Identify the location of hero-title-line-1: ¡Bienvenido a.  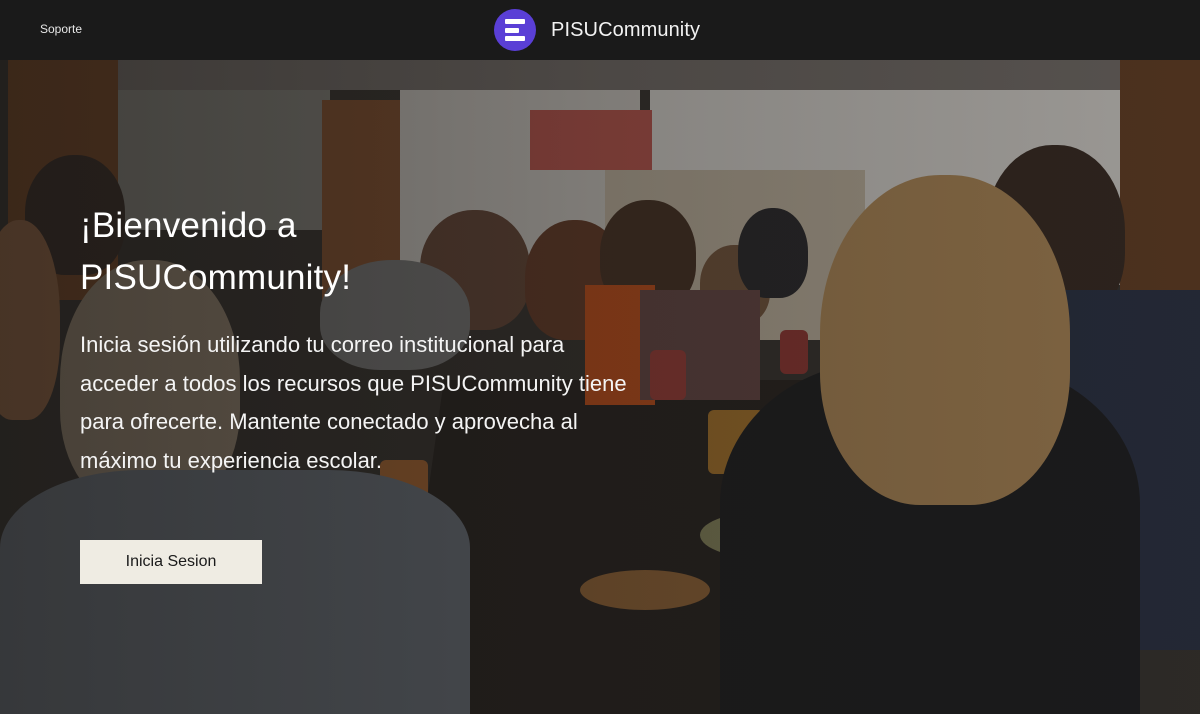
(188, 225).